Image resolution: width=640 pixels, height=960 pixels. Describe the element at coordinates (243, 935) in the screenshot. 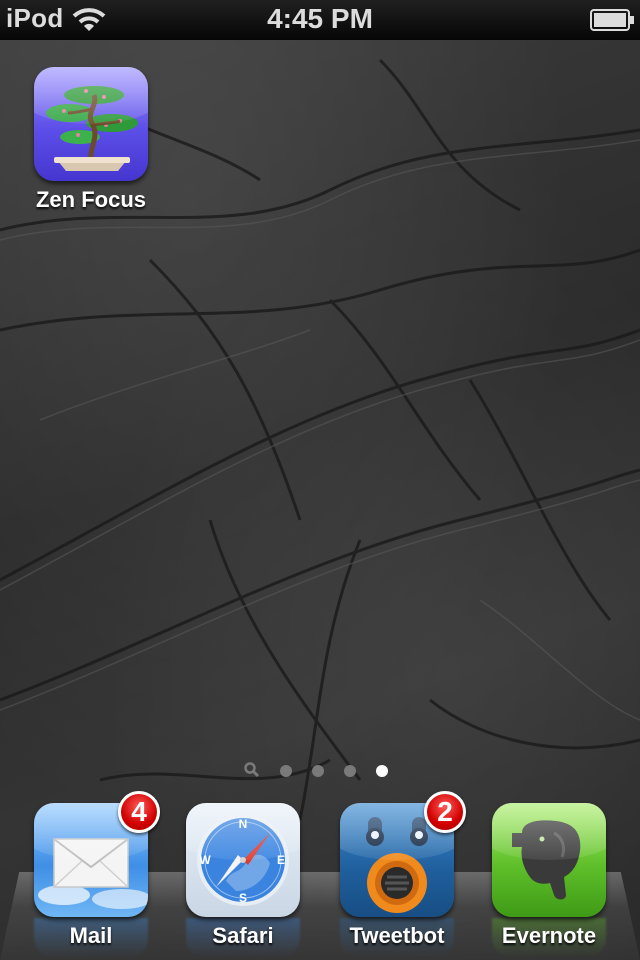

I see `app-label: Safari` at that location.